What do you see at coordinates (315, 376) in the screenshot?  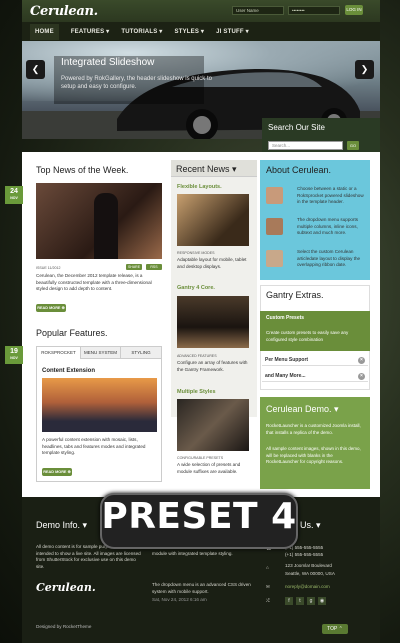 I see `gantry-row: and Many More... ×` at bounding box center [315, 376].